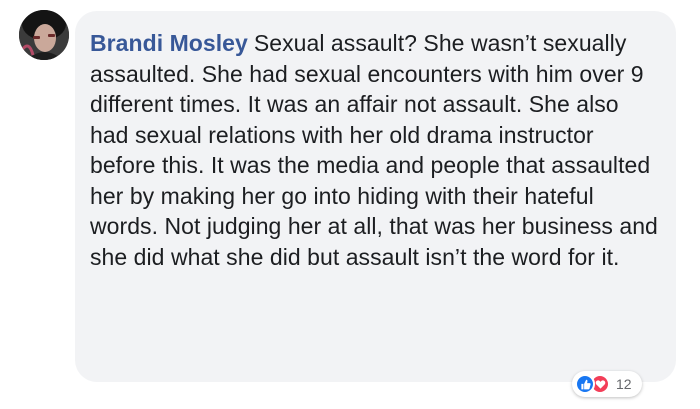  What do you see at coordinates (585, 384) in the screenshot?
I see `like-icon` at bounding box center [585, 384].